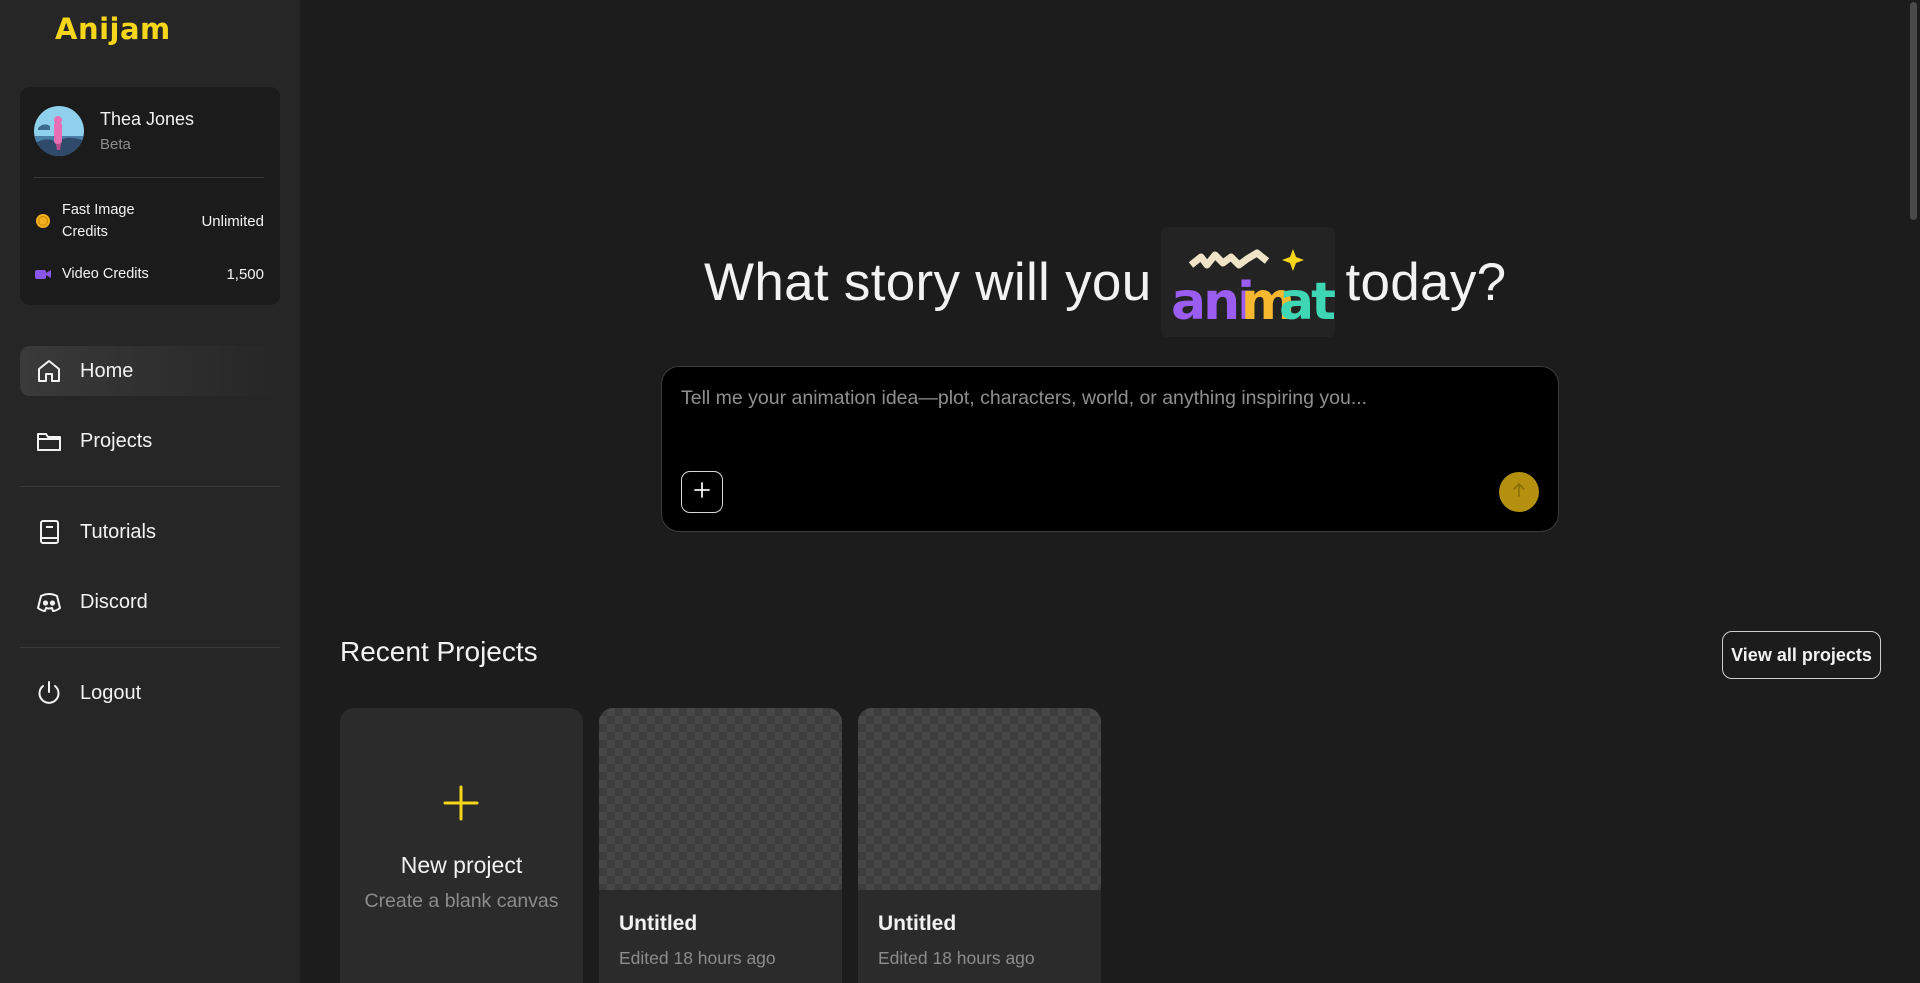 This screenshot has width=1920, height=983. What do you see at coordinates (107, 370) in the screenshot?
I see `nav-label: Home` at bounding box center [107, 370].